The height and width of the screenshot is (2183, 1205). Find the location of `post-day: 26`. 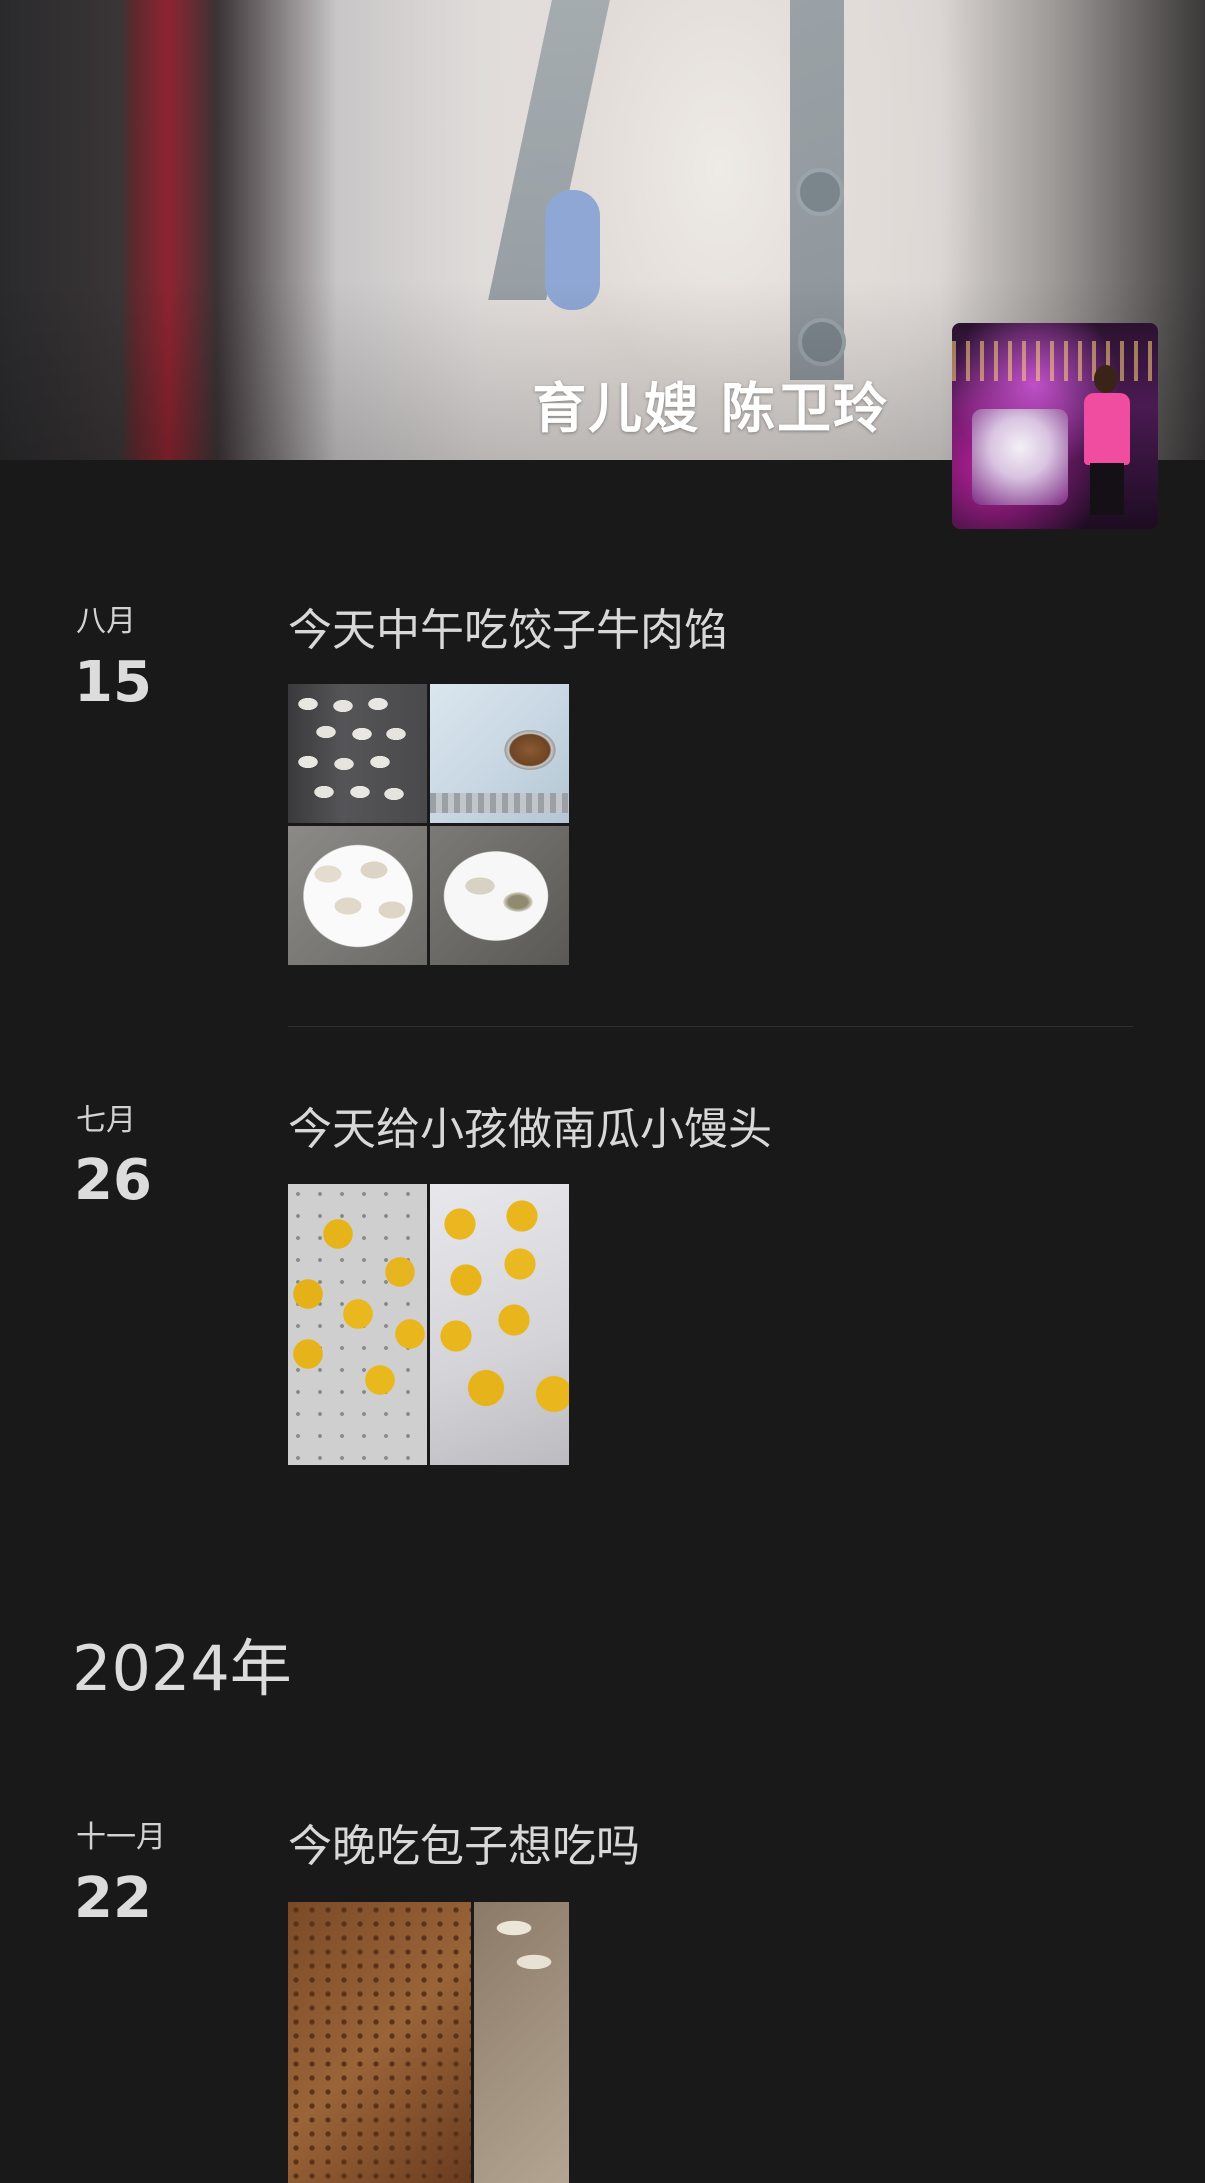

post-day: 26 is located at coordinates (113, 1180).